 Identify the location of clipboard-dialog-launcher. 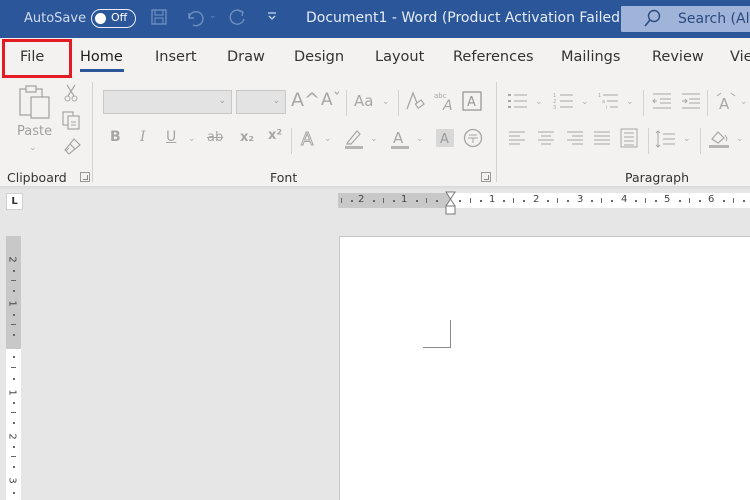
(85, 177).